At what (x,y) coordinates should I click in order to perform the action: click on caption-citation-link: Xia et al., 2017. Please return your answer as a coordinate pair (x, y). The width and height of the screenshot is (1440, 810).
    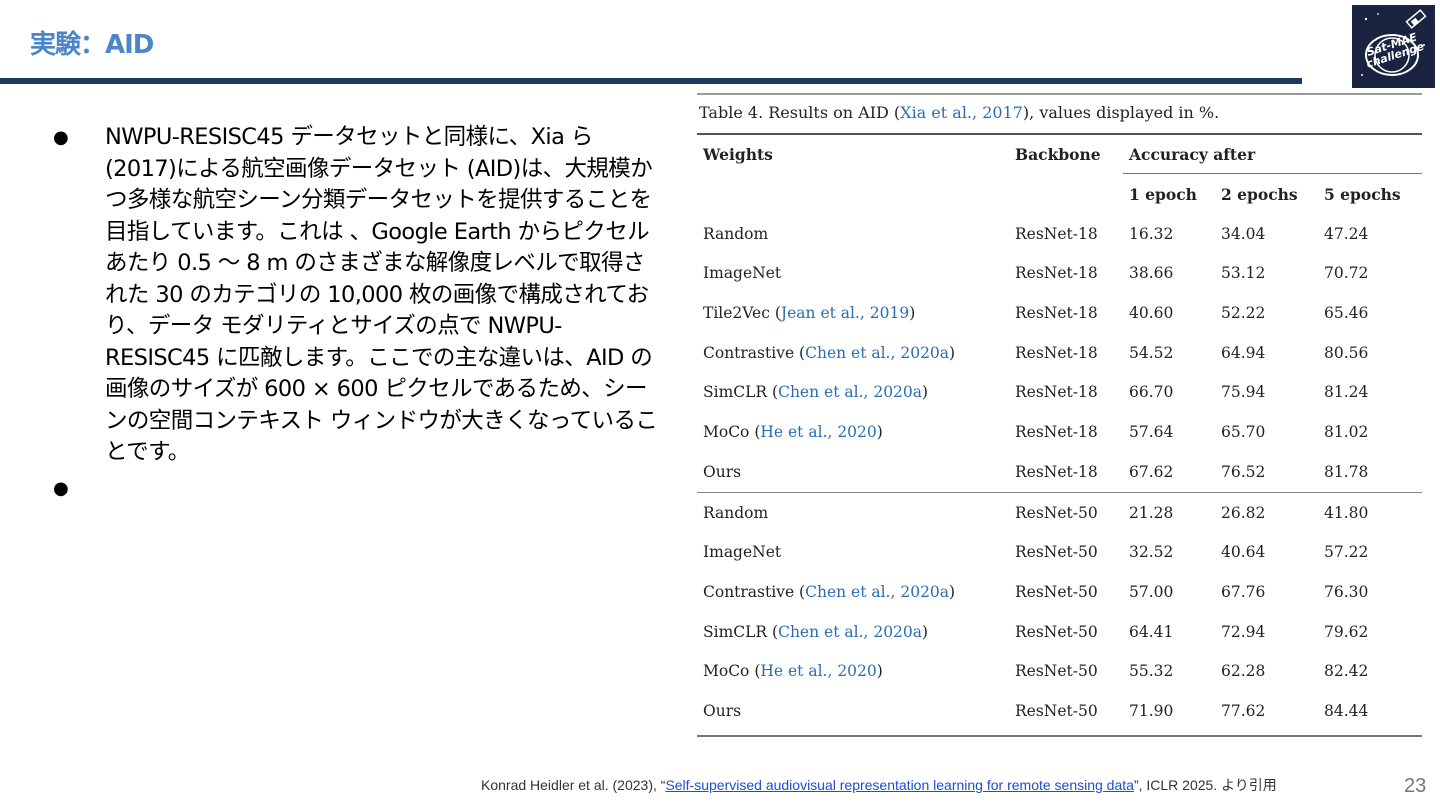
    Looking at the image, I should click on (961, 112).